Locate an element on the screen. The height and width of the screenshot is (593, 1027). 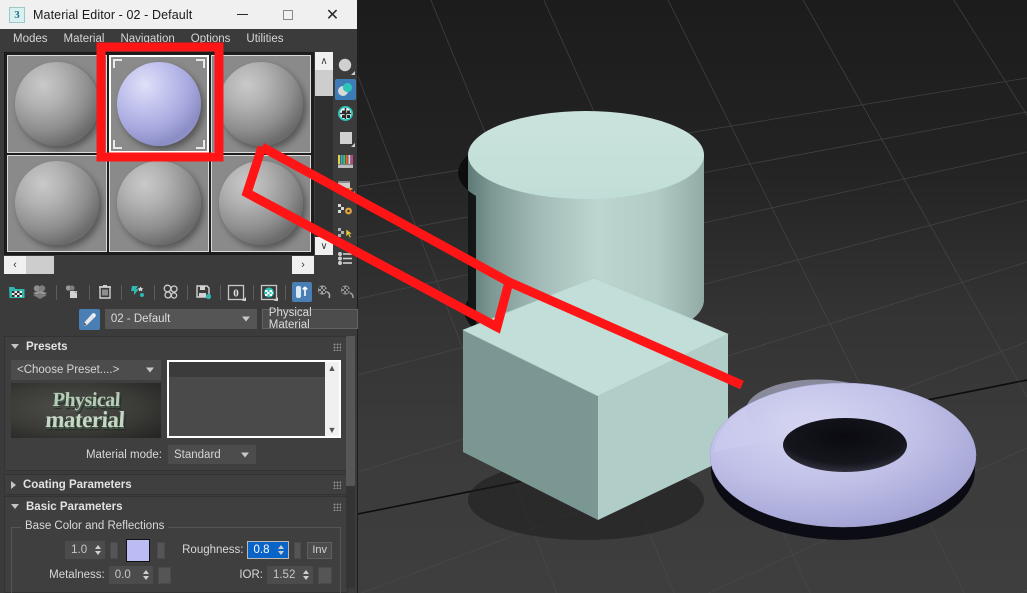
base-weight-value: 1.0 is located at coordinates (79, 550).